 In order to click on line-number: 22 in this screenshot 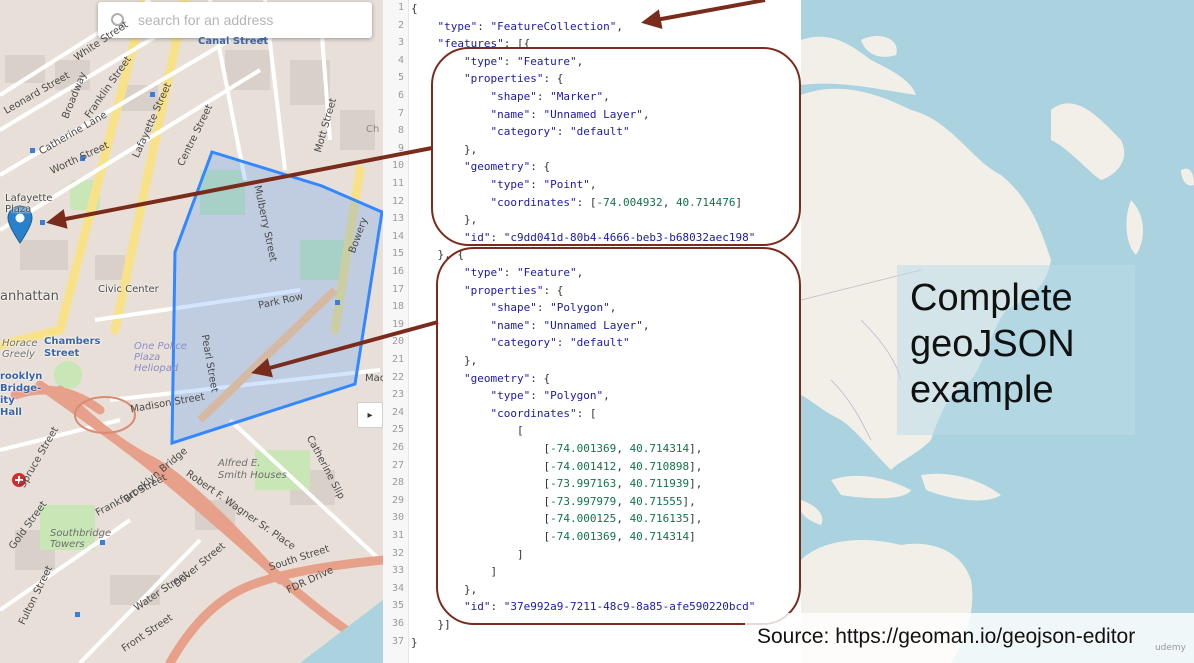, I will do `click(397, 377)`.